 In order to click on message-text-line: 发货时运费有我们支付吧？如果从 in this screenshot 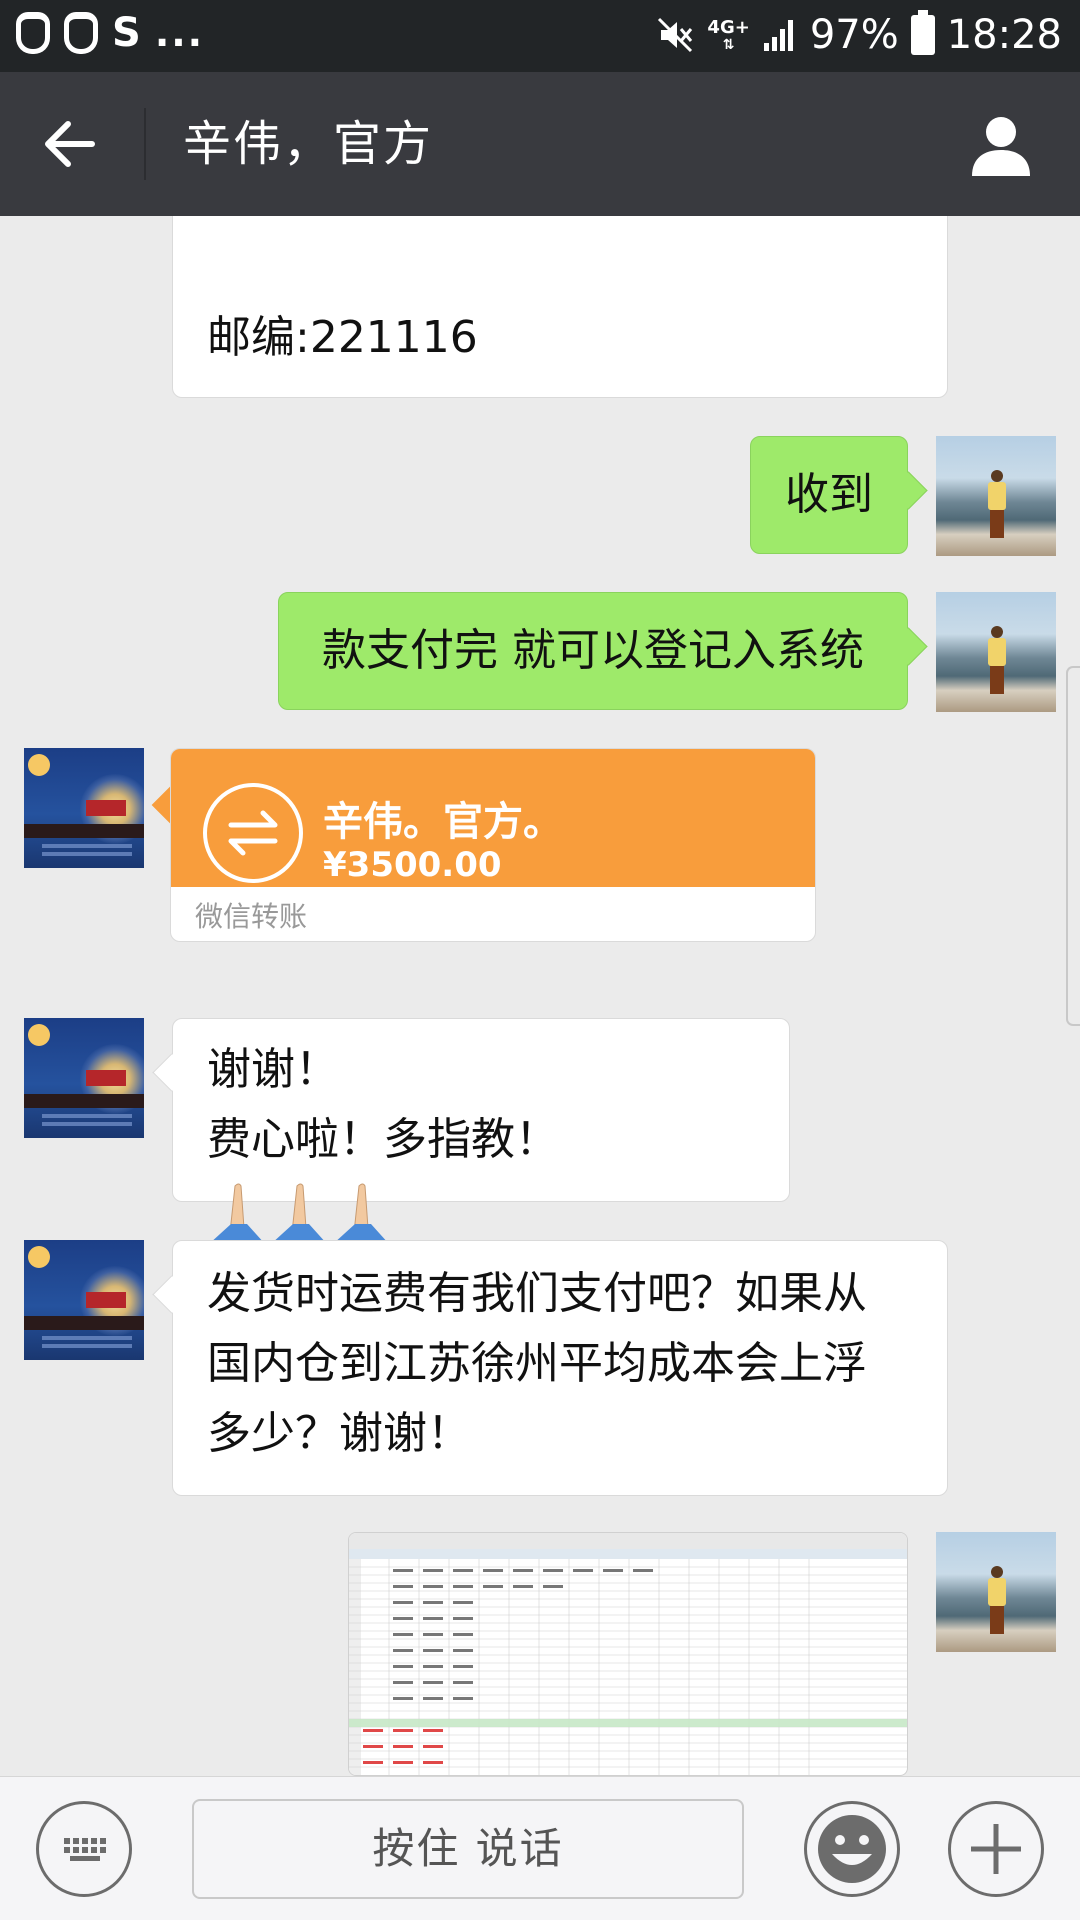, I will do `click(537, 1293)`.